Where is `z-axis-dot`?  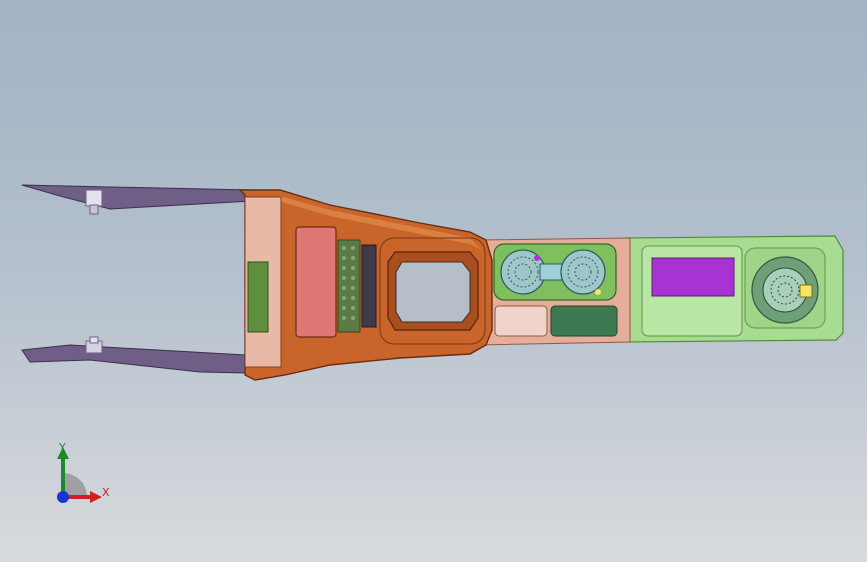 z-axis-dot is located at coordinates (63, 497).